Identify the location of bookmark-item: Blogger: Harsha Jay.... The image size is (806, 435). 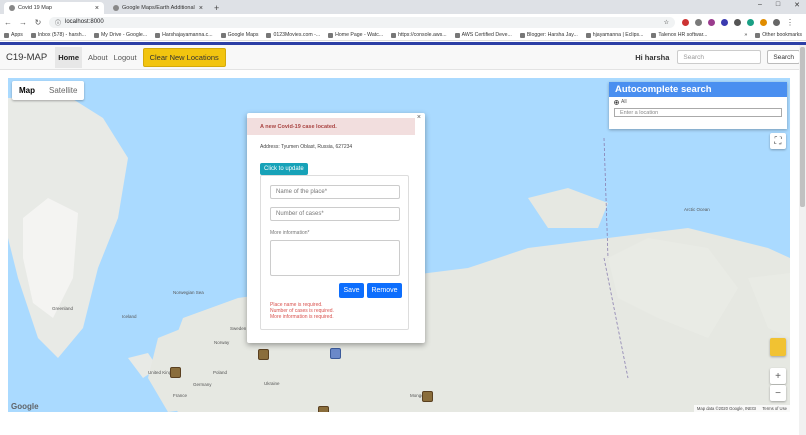
(548, 35).